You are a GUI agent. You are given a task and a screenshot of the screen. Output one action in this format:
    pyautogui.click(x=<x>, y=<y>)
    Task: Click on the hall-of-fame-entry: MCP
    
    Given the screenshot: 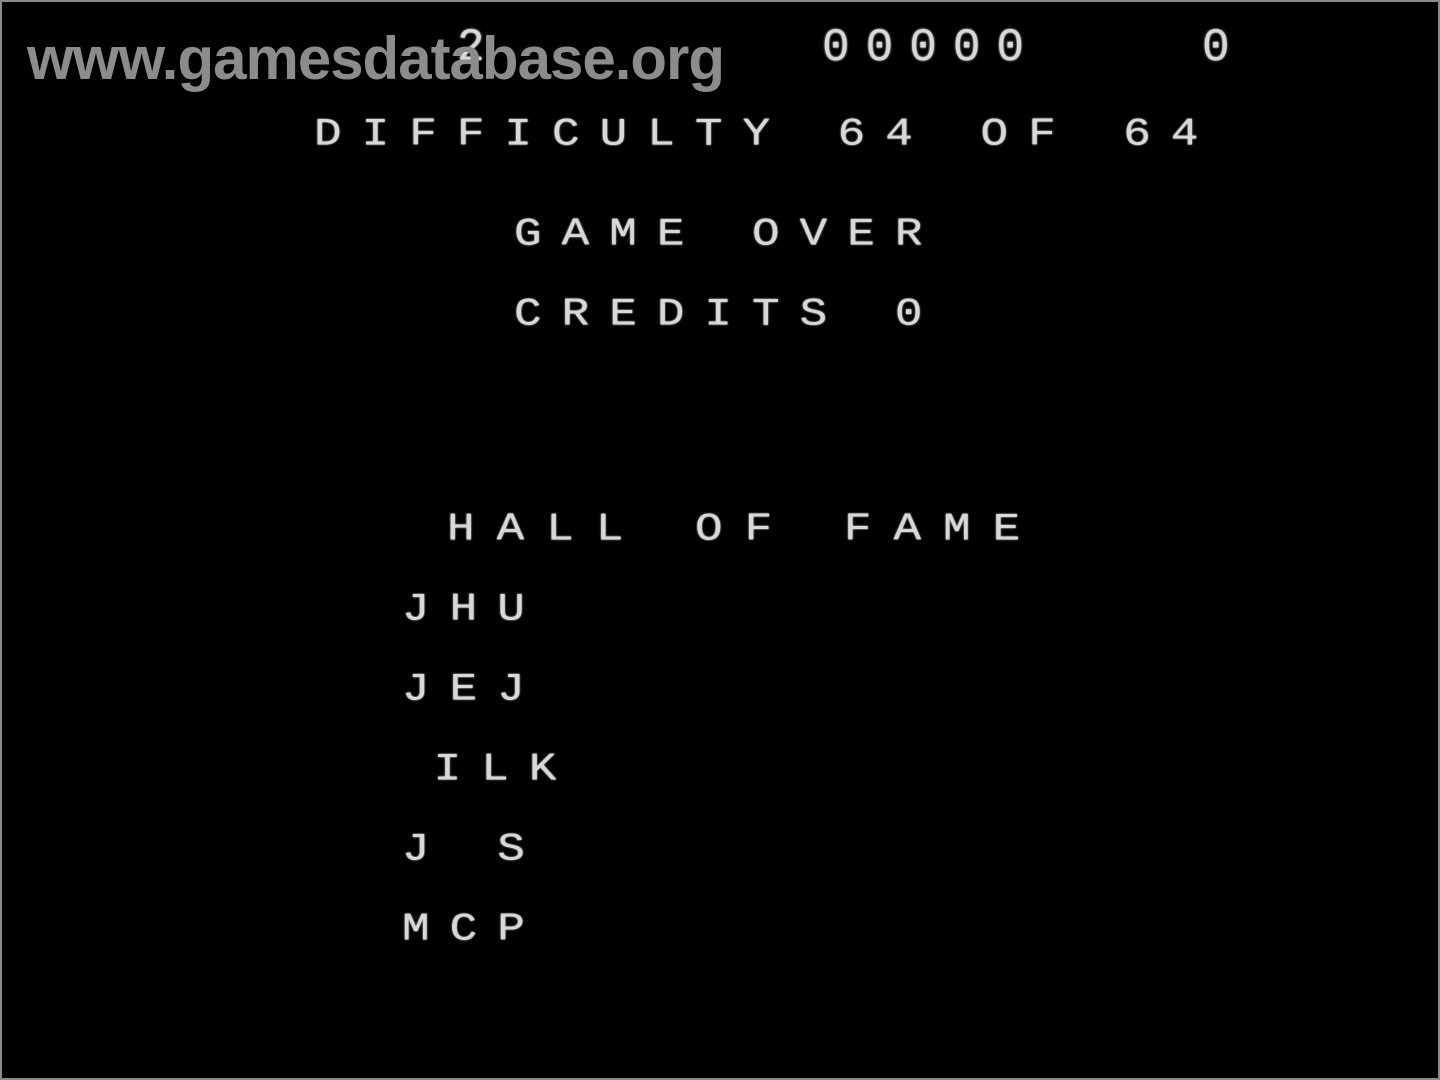 What is the action you would take?
    pyautogui.click(x=473, y=929)
    